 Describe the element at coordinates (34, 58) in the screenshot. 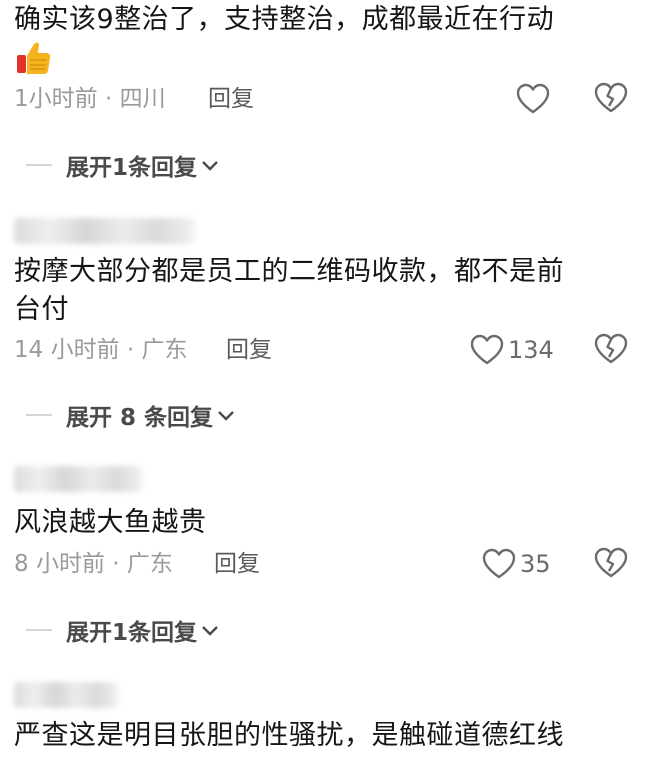

I see `thumbs-up-emoji-icon` at that location.